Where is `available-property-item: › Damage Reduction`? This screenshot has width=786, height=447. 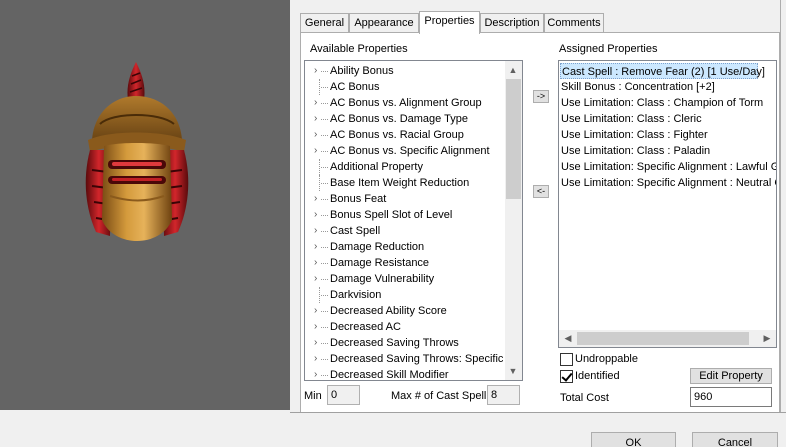
available-property-item: › Damage Reduction is located at coordinates (405, 247).